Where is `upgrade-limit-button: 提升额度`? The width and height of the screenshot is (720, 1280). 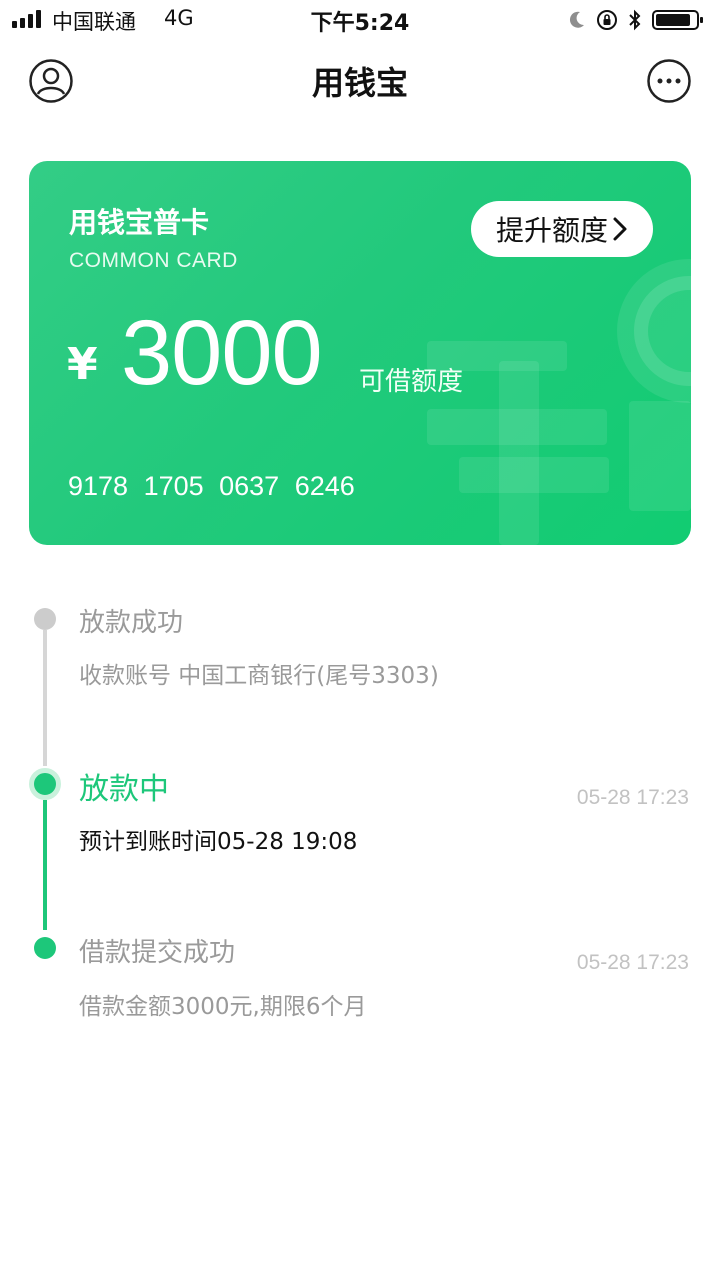 upgrade-limit-button: 提升额度 is located at coordinates (562, 229).